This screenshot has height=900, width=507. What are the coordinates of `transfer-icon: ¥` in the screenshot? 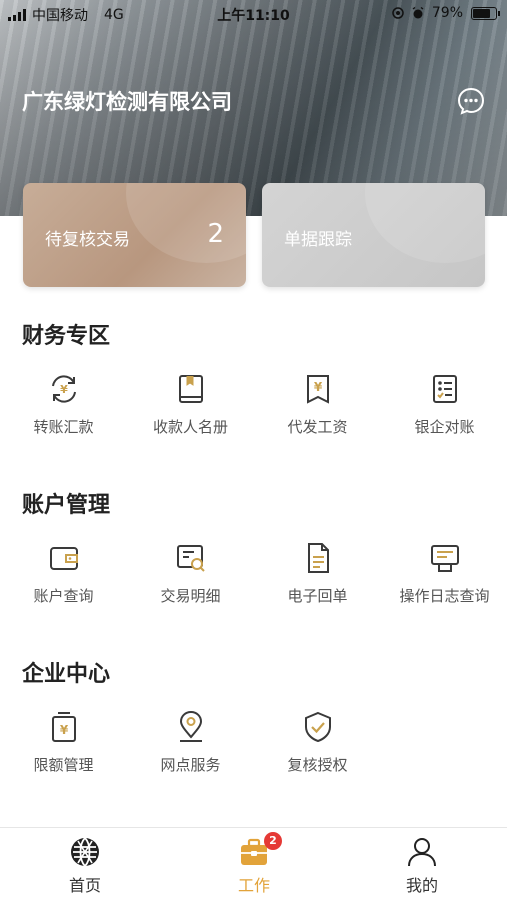 It's located at (63, 389).